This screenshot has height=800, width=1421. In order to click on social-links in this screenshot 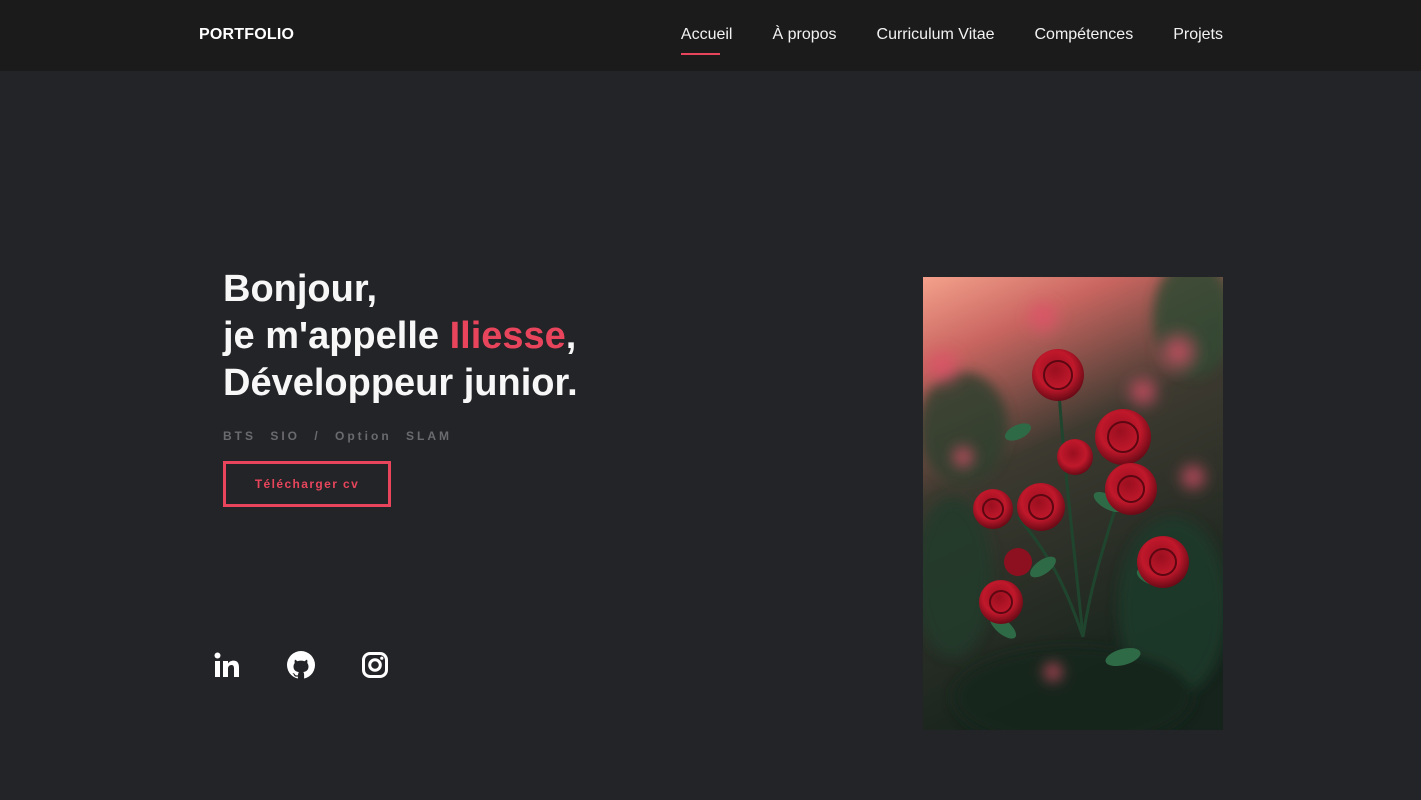, I will do `click(301, 665)`.